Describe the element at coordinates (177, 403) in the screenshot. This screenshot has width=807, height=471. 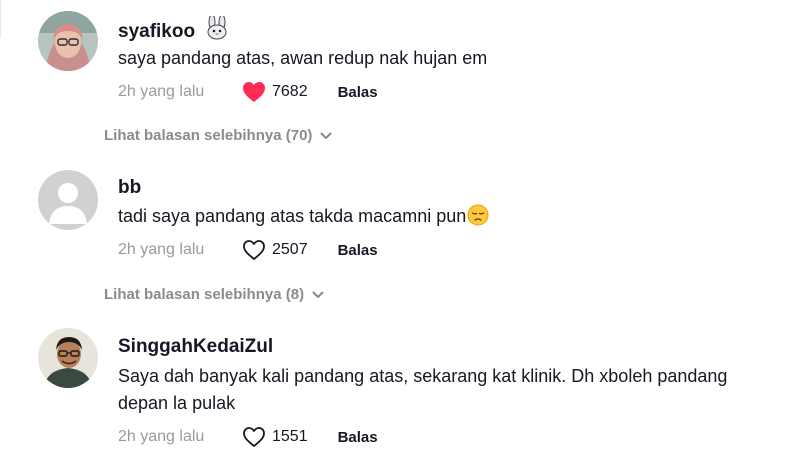
I see `comment-text-line-2: depan la pulak` at that location.